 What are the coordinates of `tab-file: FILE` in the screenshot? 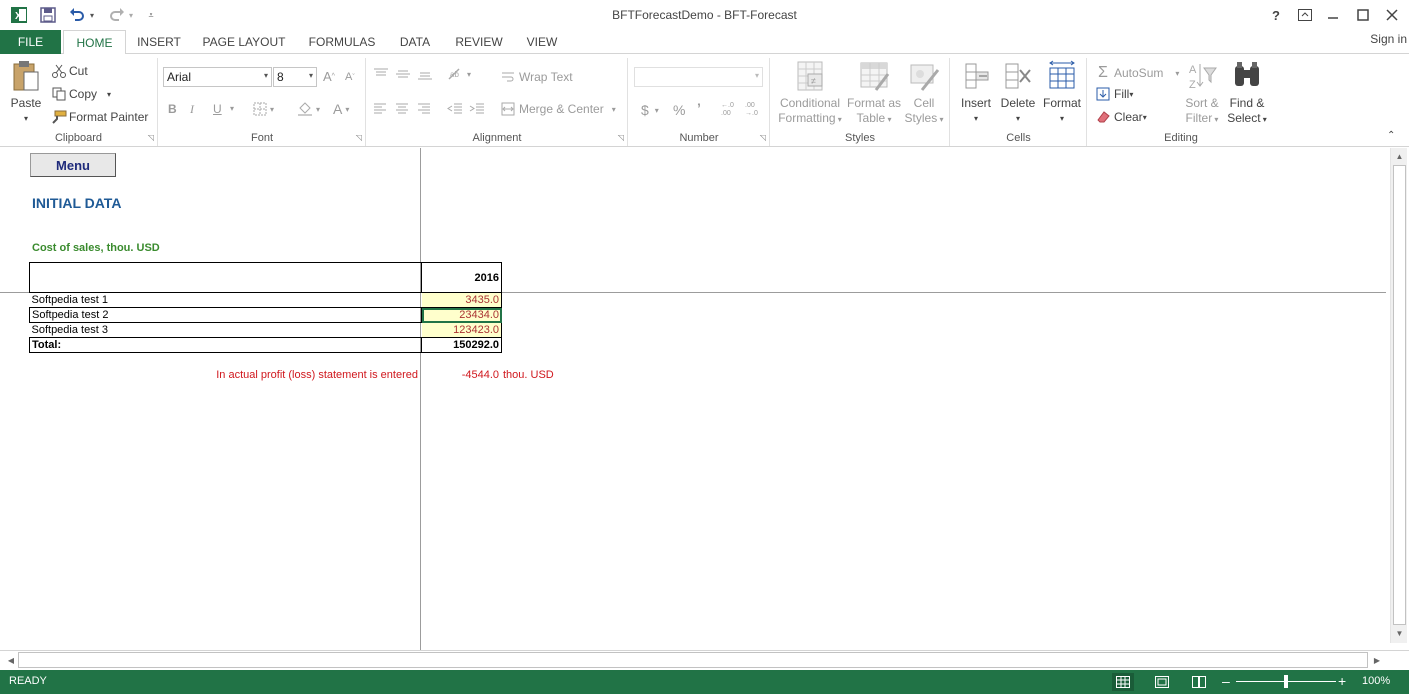 It's located at (30, 42).